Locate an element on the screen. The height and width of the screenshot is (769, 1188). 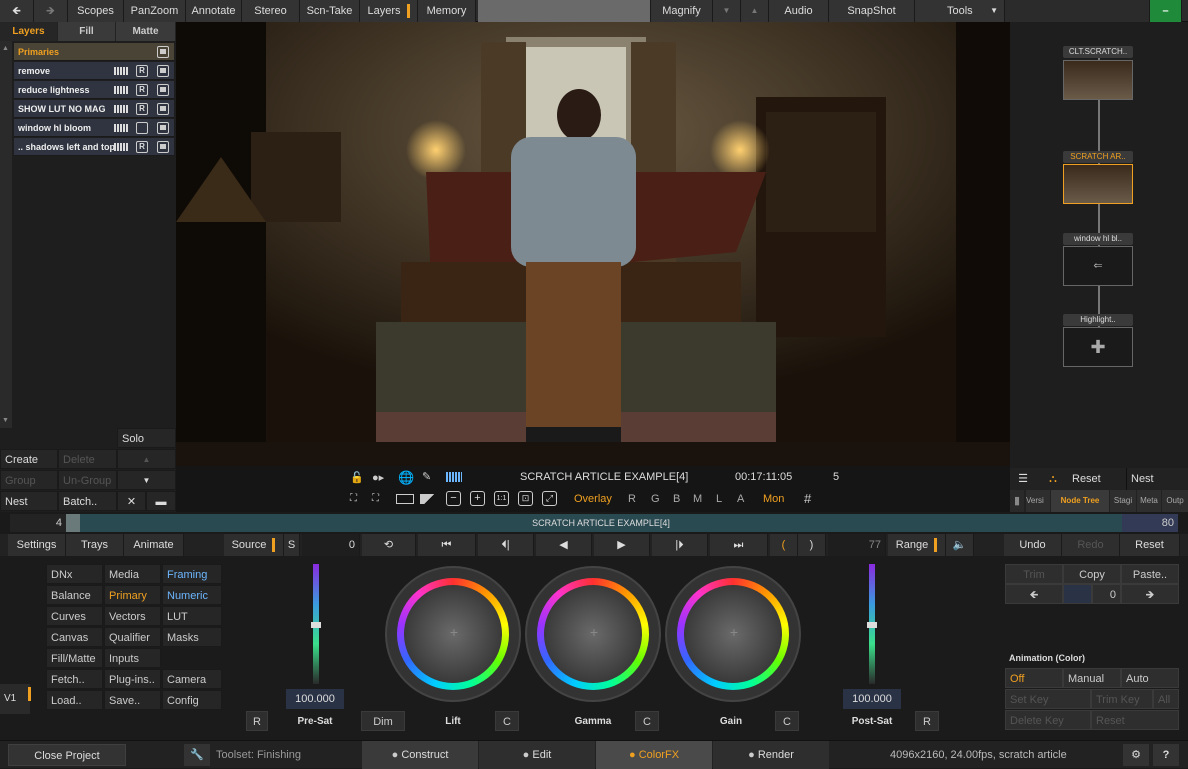
batch-button: Batch.. is located at coordinates (87, 501).